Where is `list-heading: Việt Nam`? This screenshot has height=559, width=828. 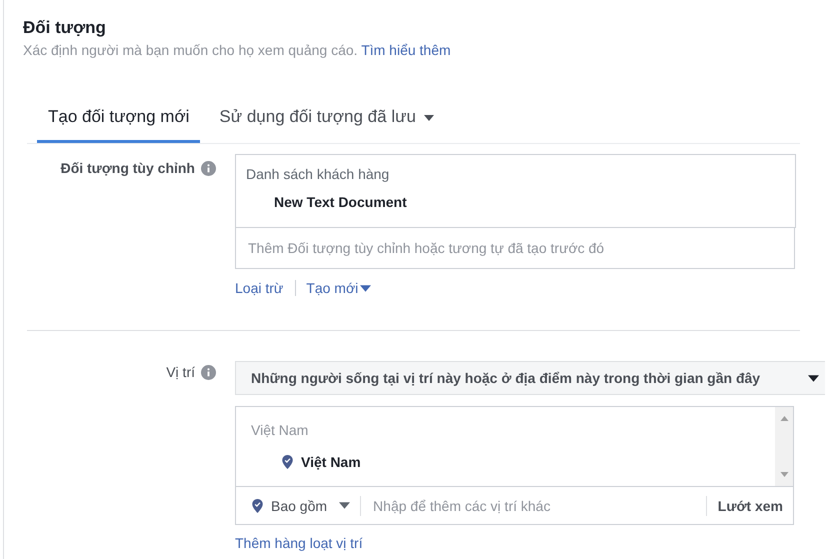 list-heading: Việt Nam is located at coordinates (280, 430).